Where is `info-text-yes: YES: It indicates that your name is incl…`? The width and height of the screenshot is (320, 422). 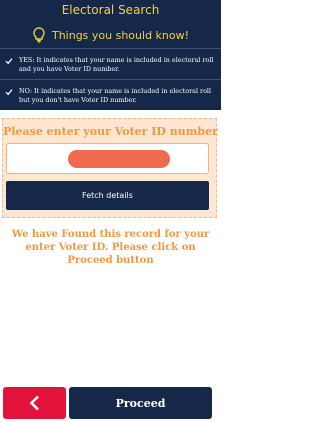 info-text-yes: YES: It indicates that your name is incl… is located at coordinates (116, 64).